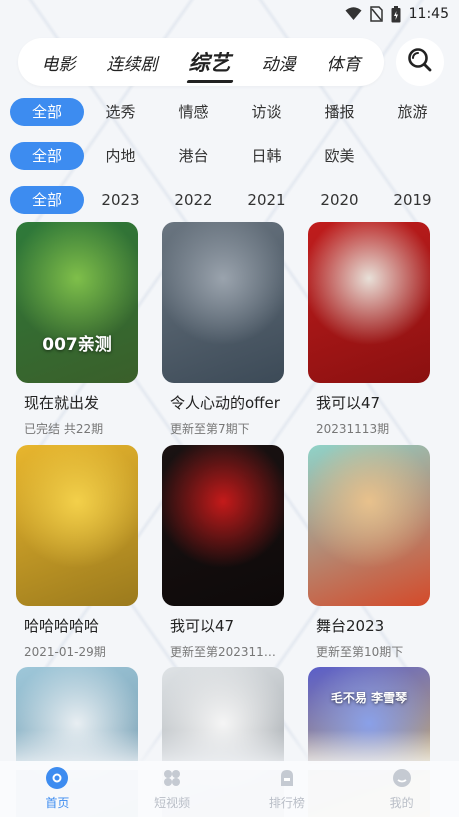 The height and width of the screenshot is (817, 459). I want to click on filter-year-2020: 2020, so click(339, 200).